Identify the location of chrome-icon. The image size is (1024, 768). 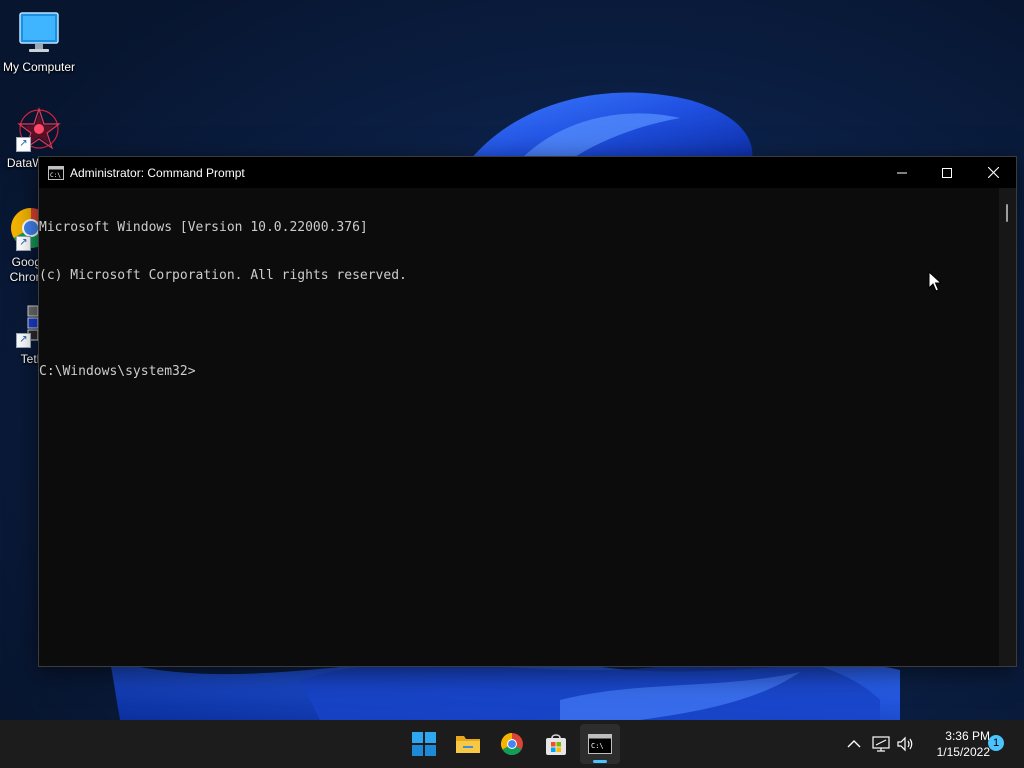
(512, 744).